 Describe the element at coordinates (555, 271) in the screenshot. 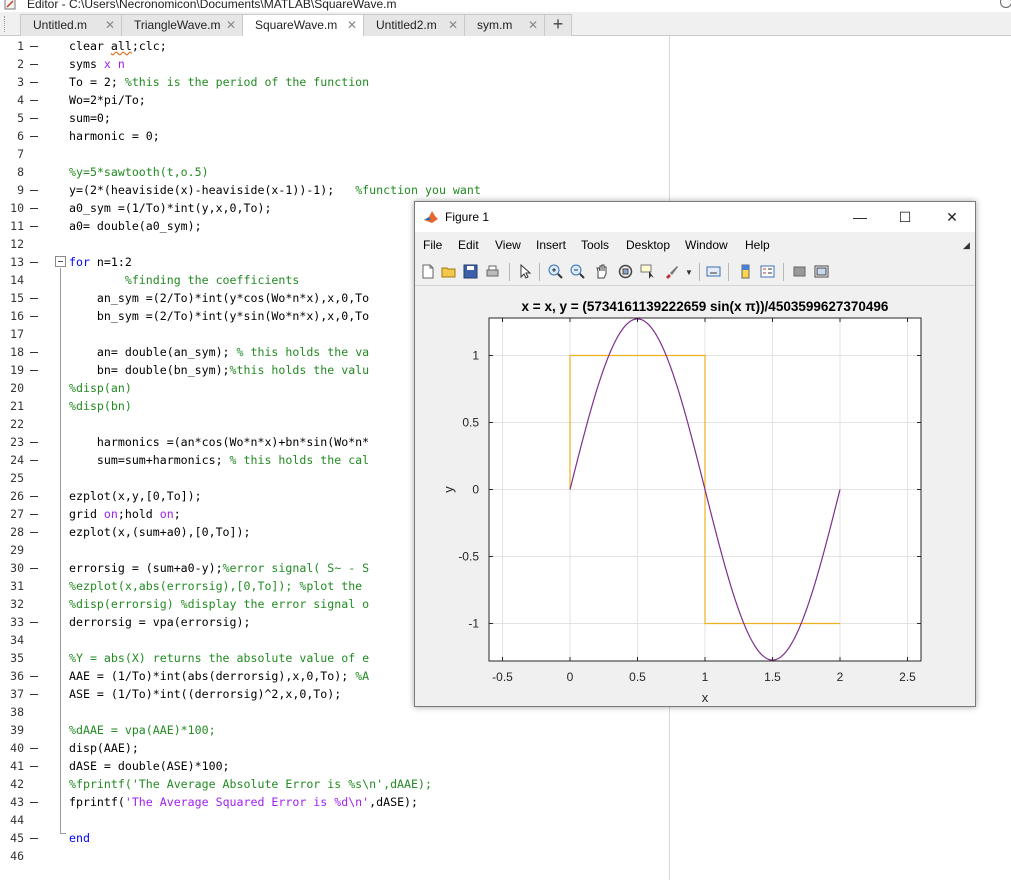

I see `zoom-in-icon` at that location.